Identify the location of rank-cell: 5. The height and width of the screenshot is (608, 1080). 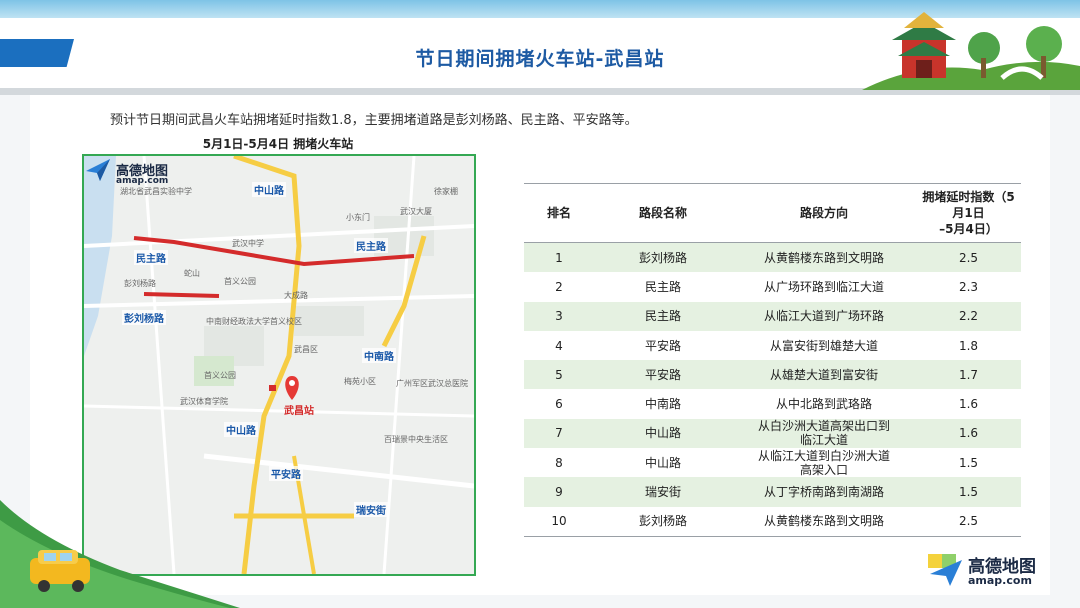
(559, 375).